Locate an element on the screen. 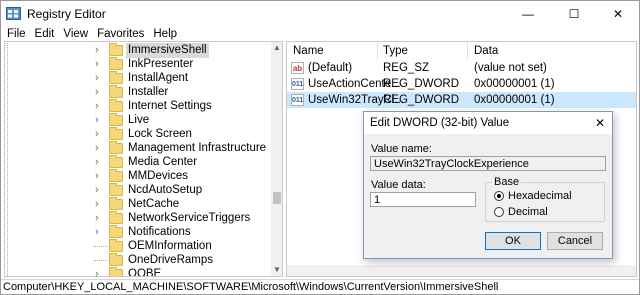  cancel-button: Cancel is located at coordinates (575, 241).